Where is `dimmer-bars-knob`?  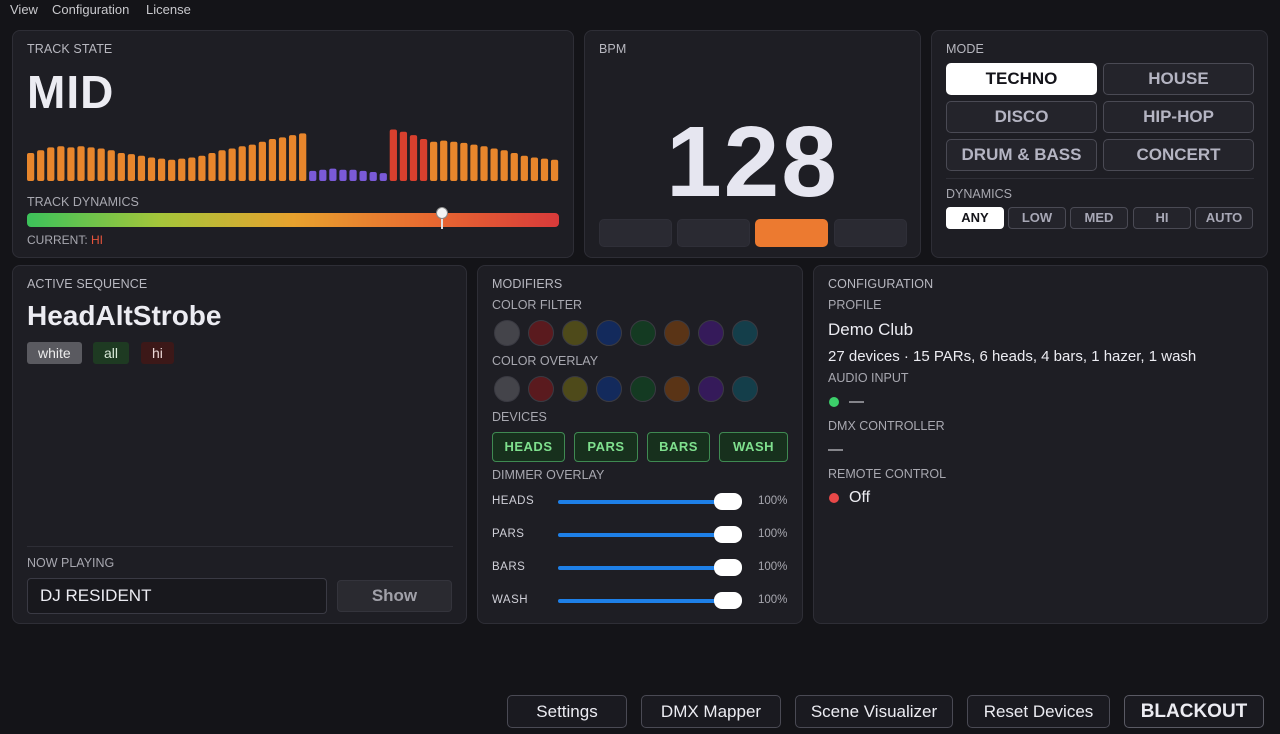 dimmer-bars-knob is located at coordinates (728, 567).